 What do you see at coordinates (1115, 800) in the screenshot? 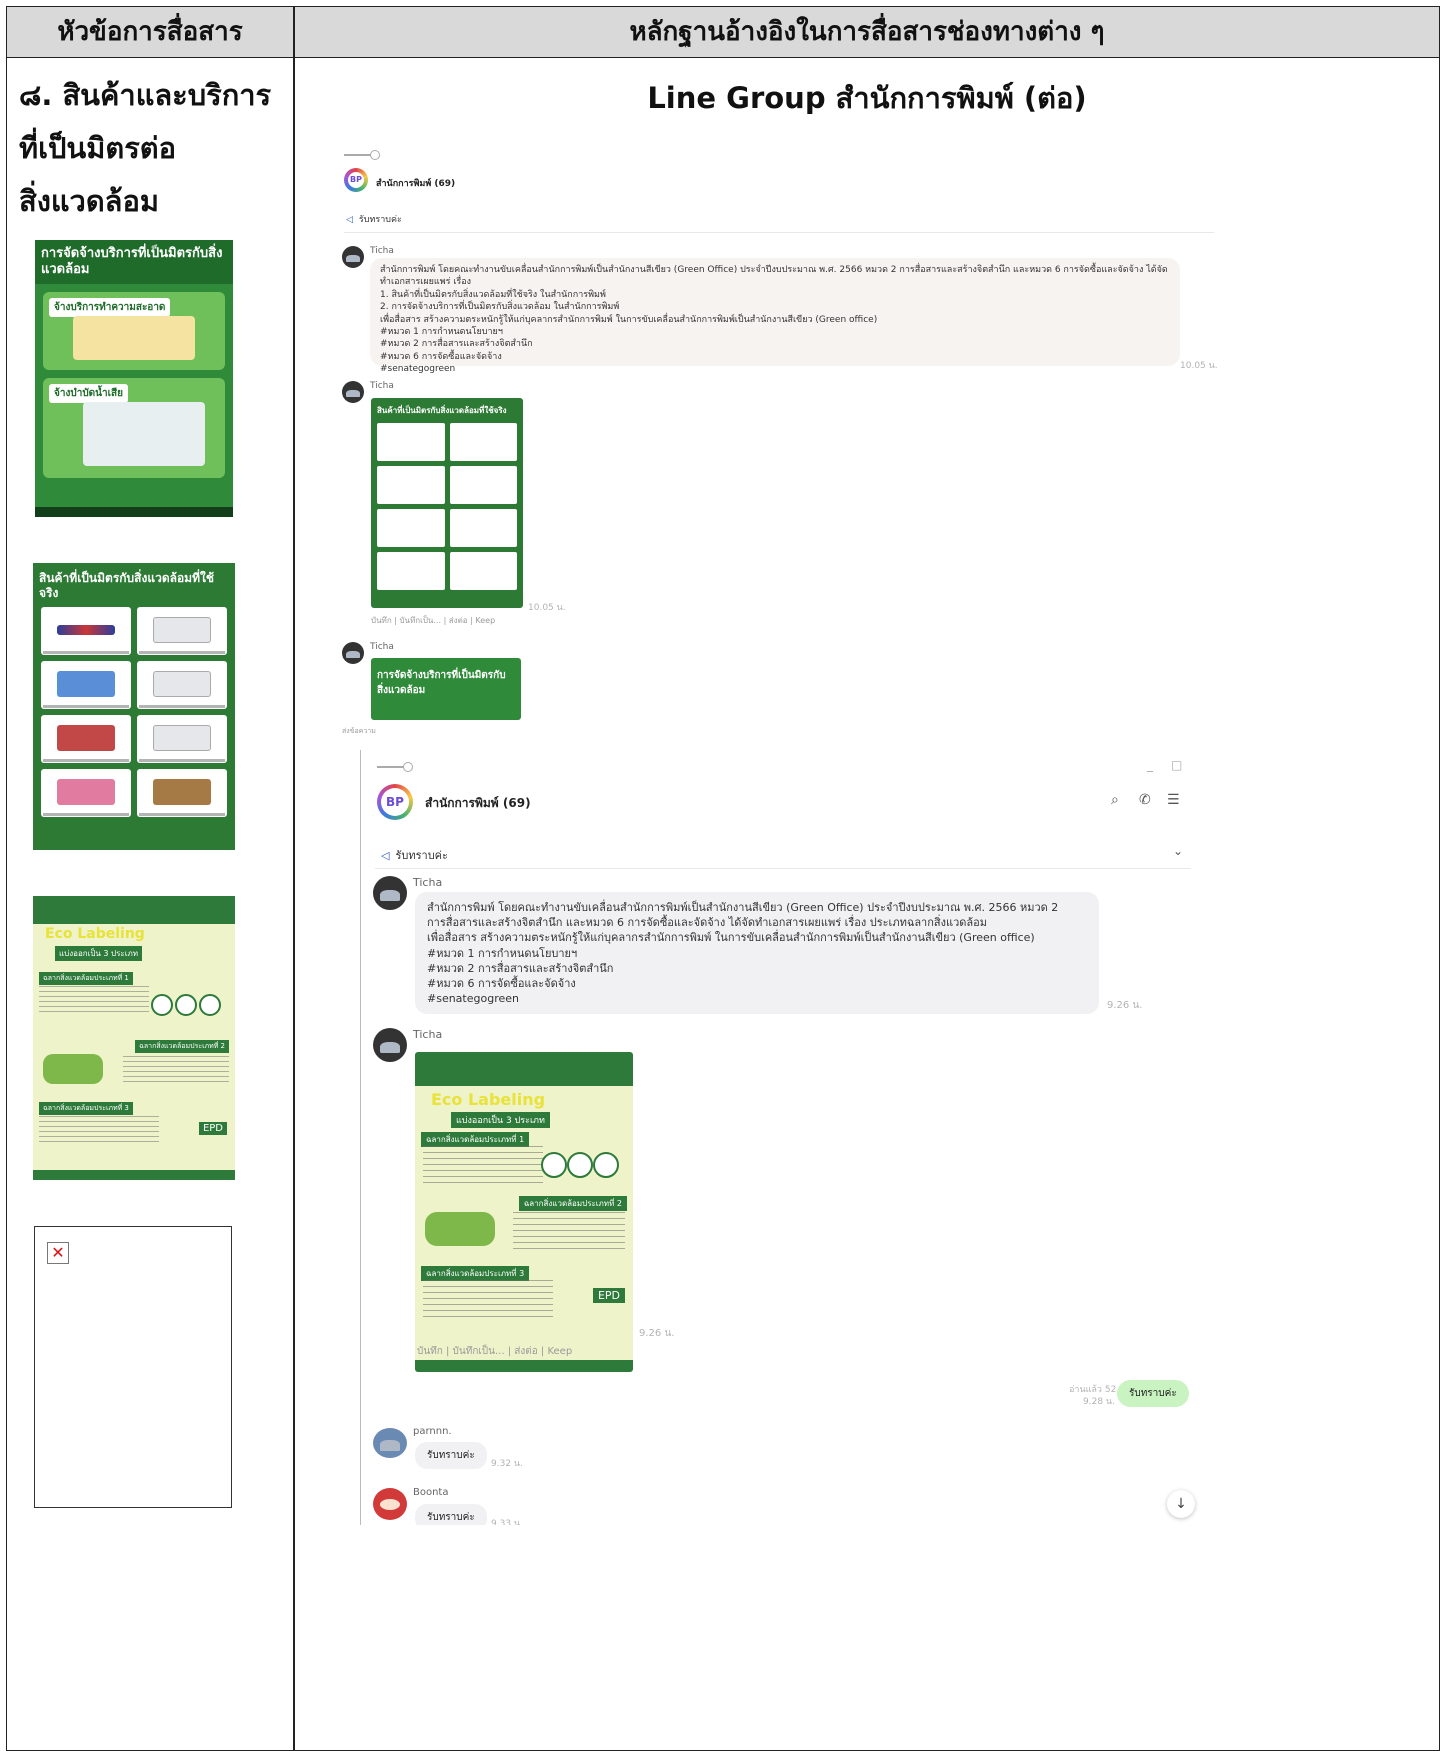
I see `search-icon: ⌕` at bounding box center [1115, 800].